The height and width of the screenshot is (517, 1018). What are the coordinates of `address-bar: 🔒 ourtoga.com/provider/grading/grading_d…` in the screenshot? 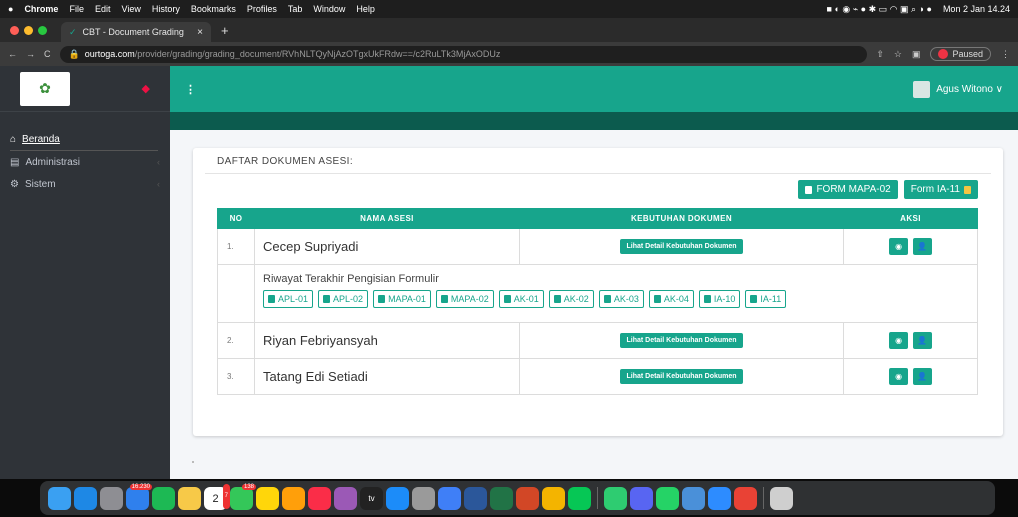 It's located at (463, 54).